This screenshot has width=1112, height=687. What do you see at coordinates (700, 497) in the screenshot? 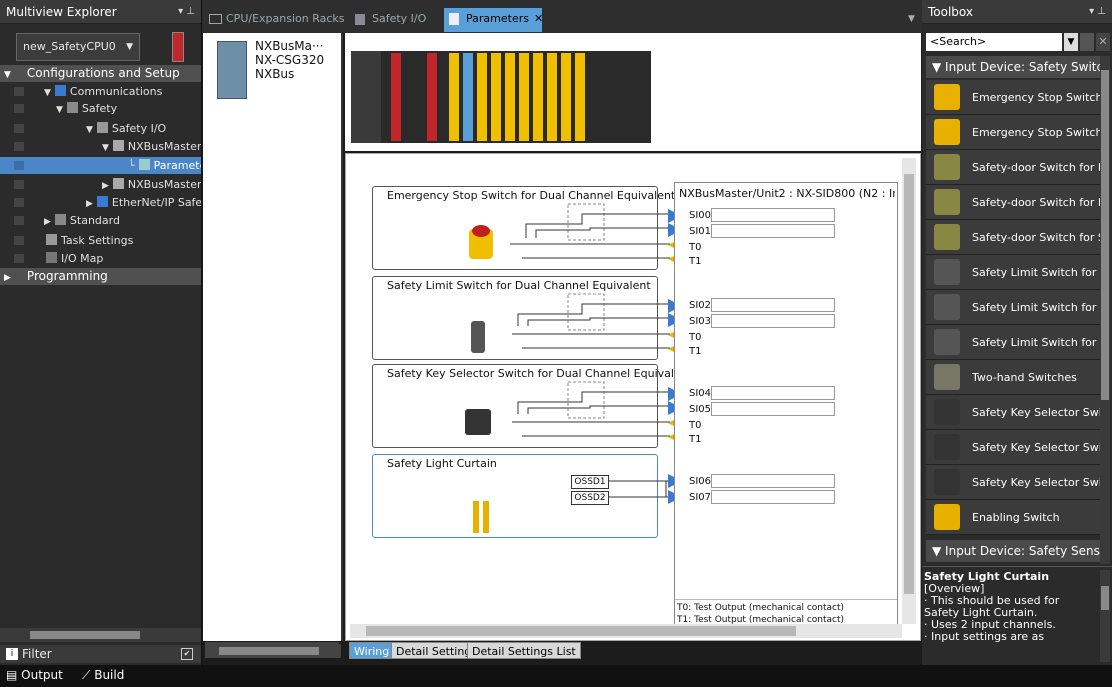
I see `terminal-si07: SI07` at bounding box center [700, 497].